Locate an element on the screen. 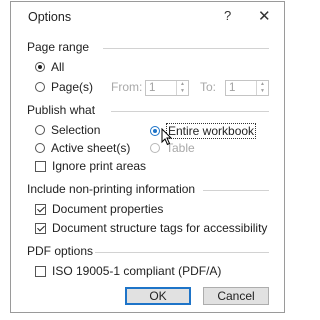  radio-active-sheets-label: Active sheet(s) is located at coordinates (91, 148).